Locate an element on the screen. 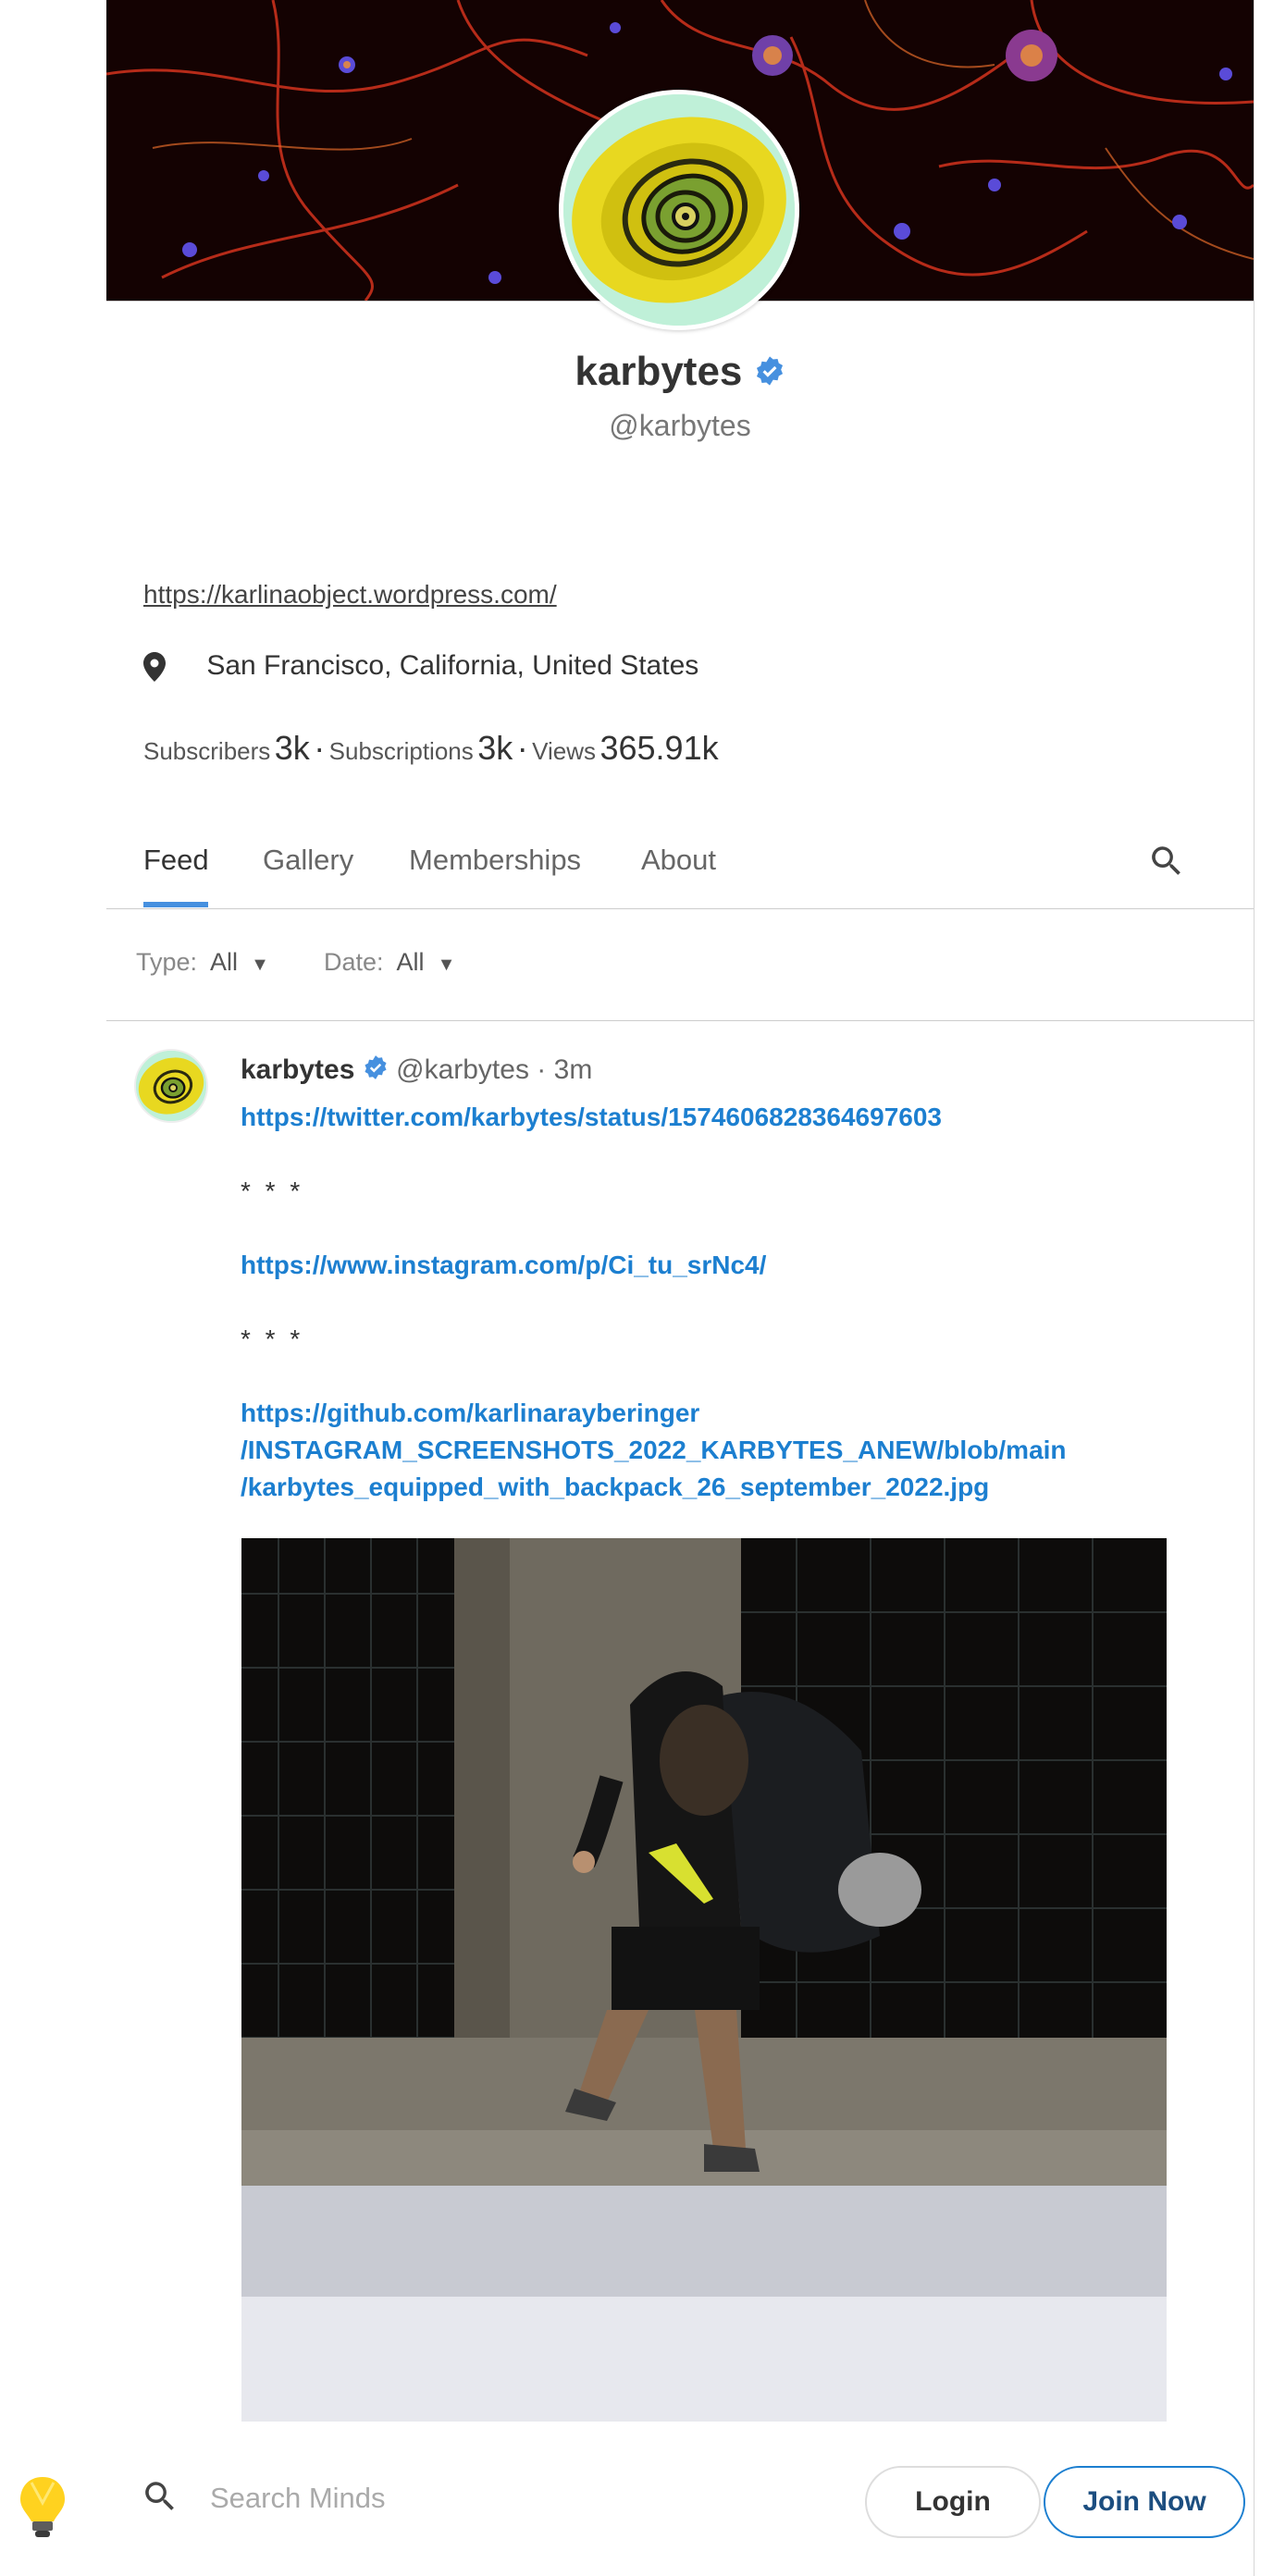  post-author-handle: @karbytes is located at coordinates (462, 1069).